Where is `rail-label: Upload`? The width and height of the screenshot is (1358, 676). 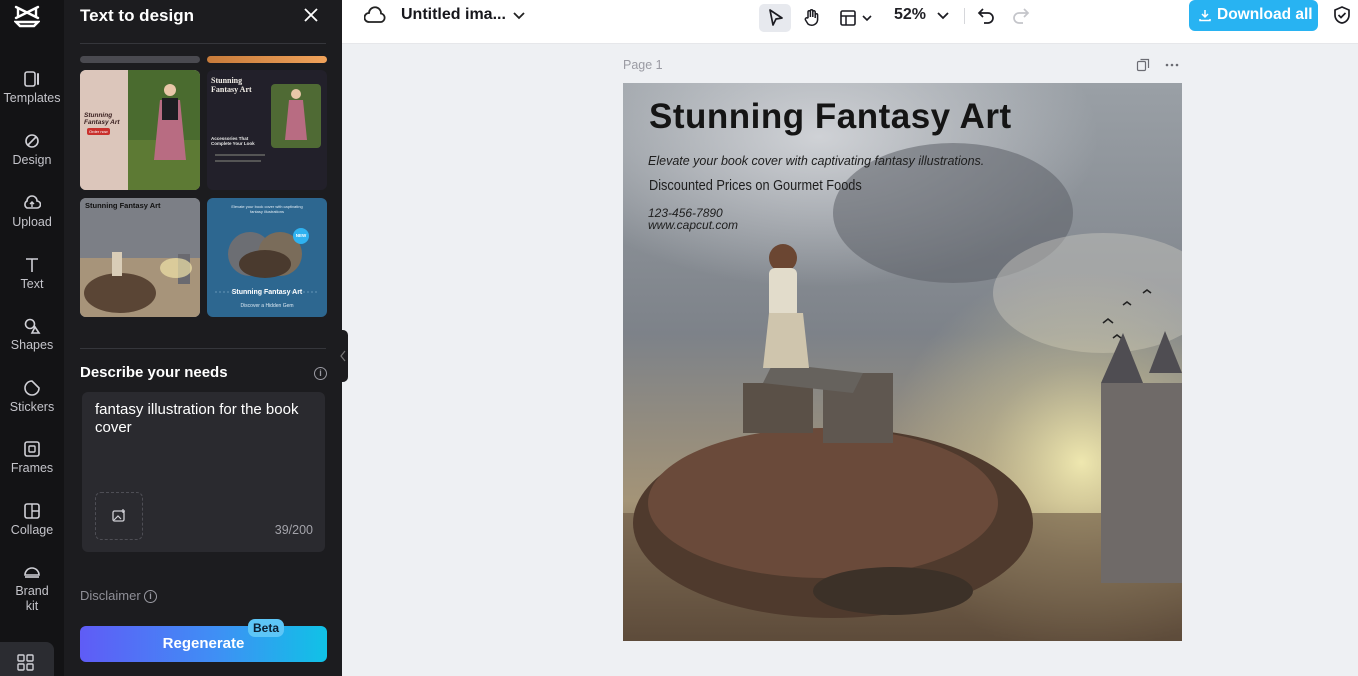 rail-label: Upload is located at coordinates (32, 222).